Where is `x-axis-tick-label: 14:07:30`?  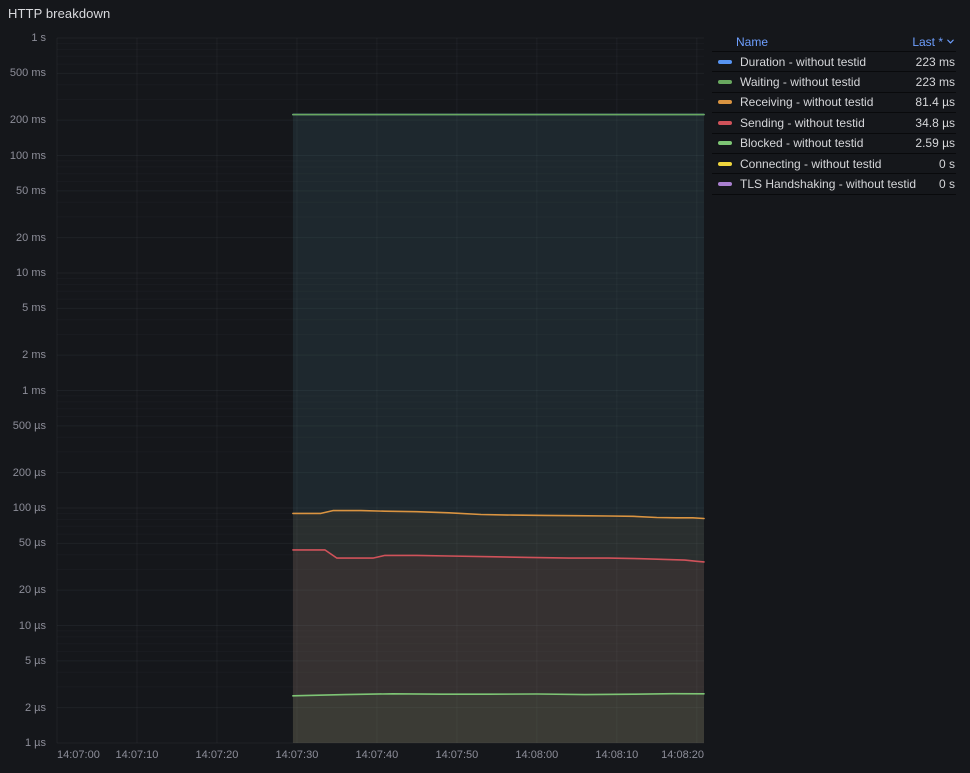
x-axis-tick-label: 14:07:30 is located at coordinates (297, 755).